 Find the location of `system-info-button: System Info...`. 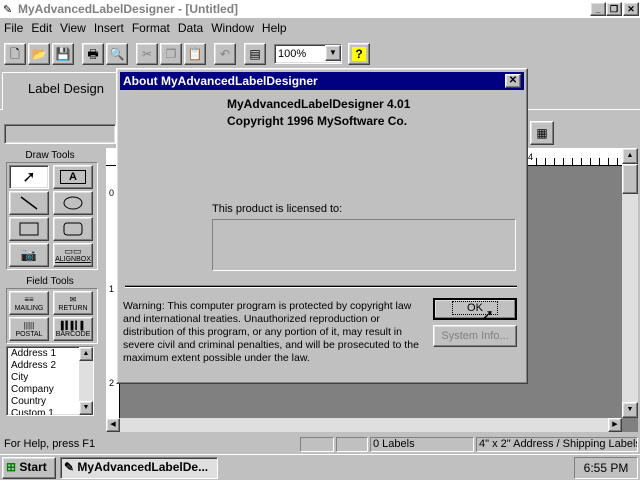

system-info-button: System Info... is located at coordinates (475, 336).